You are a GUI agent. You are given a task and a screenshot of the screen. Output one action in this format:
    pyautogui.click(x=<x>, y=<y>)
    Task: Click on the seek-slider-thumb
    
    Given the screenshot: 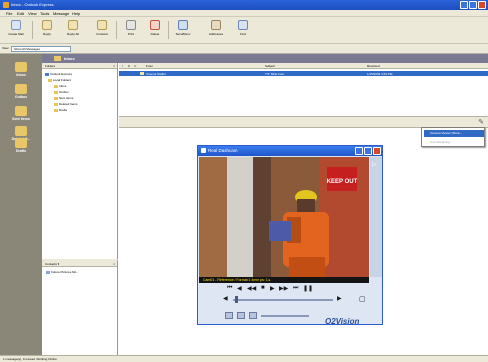 What is the action you would take?
    pyautogui.click(x=236, y=299)
    